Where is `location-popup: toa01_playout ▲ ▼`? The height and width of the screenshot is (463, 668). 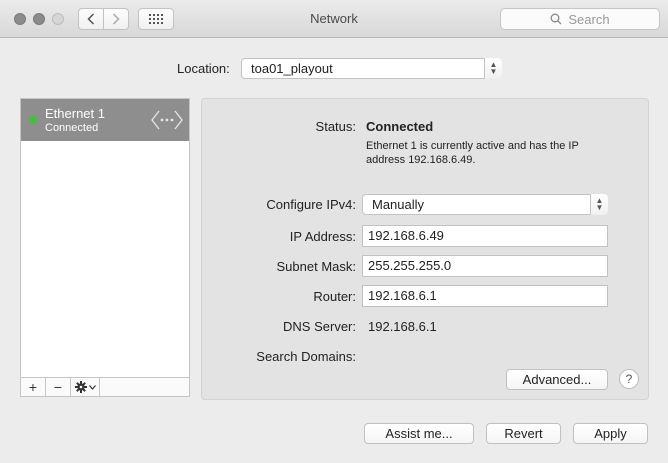 location-popup: toa01_playout ▲ ▼ is located at coordinates (371, 68).